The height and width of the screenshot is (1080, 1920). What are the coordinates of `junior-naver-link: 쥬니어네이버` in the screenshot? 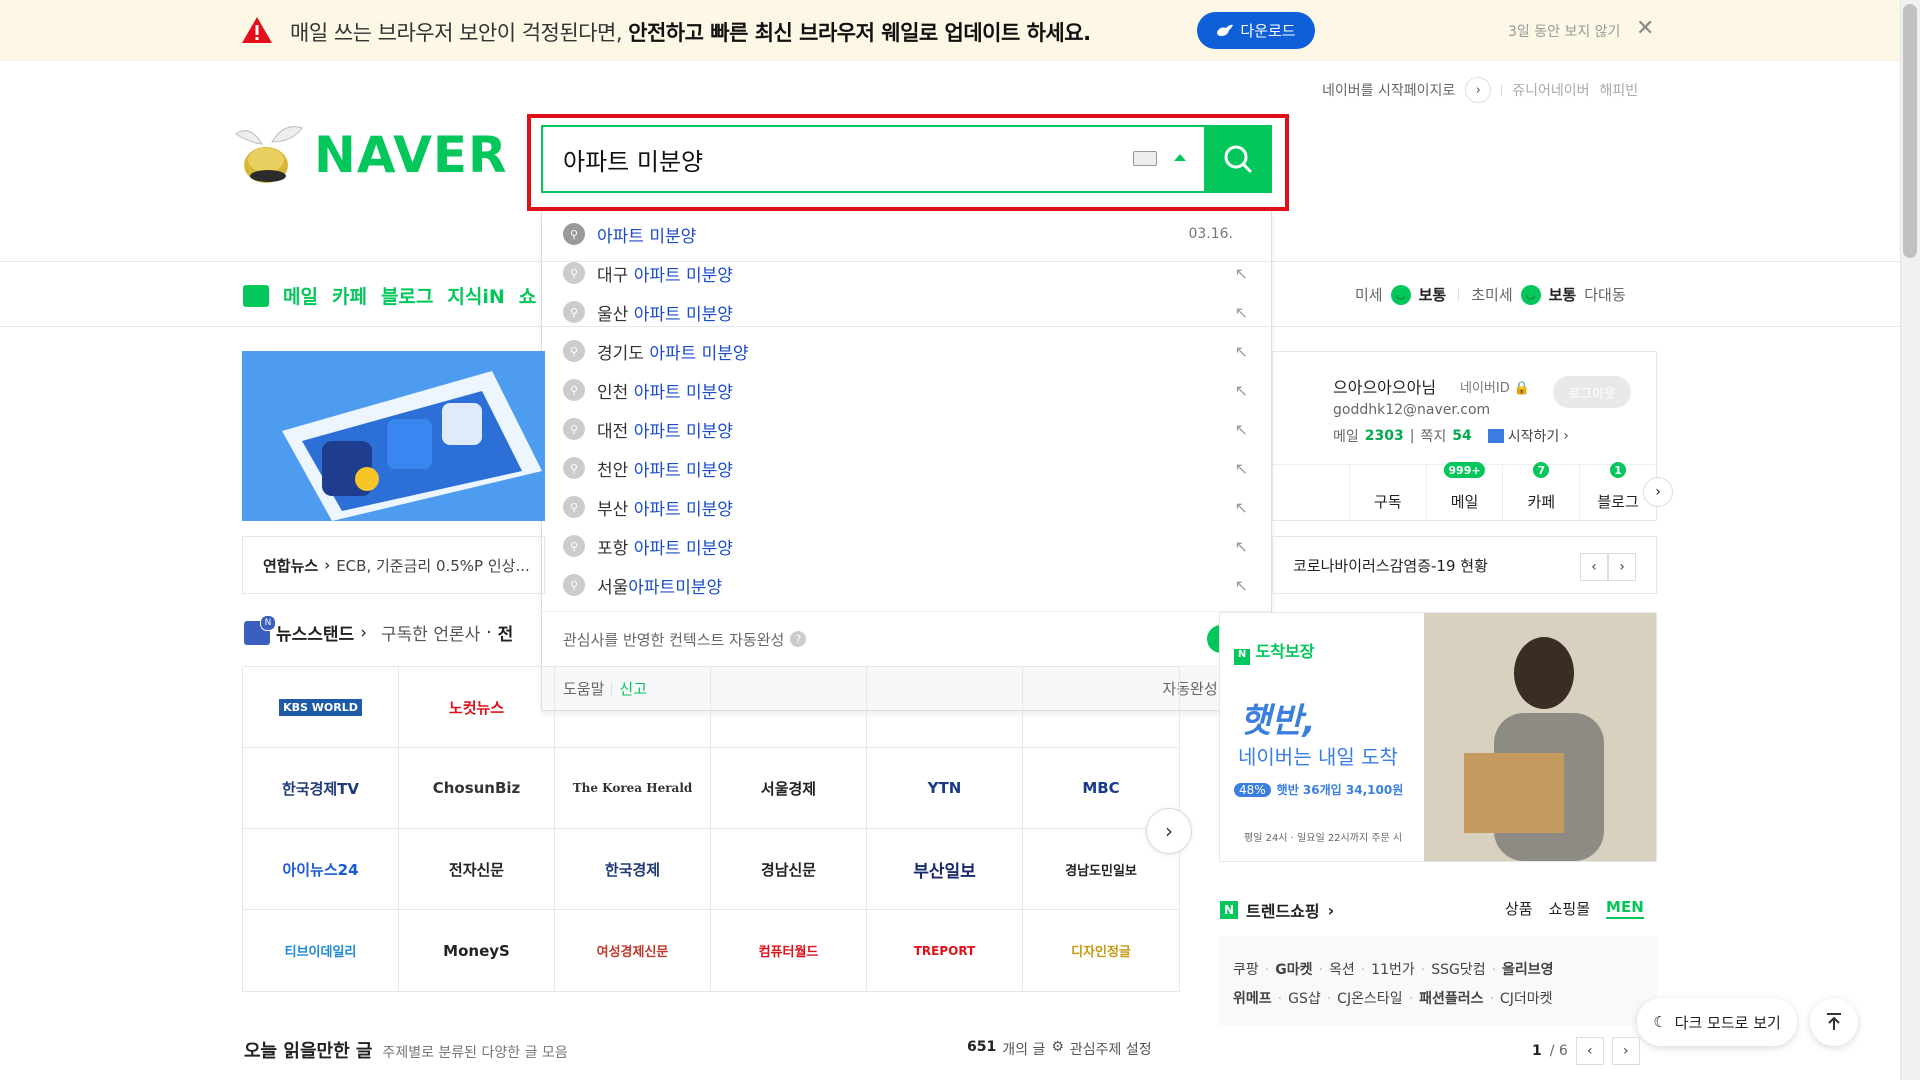 It's located at (1550, 90).